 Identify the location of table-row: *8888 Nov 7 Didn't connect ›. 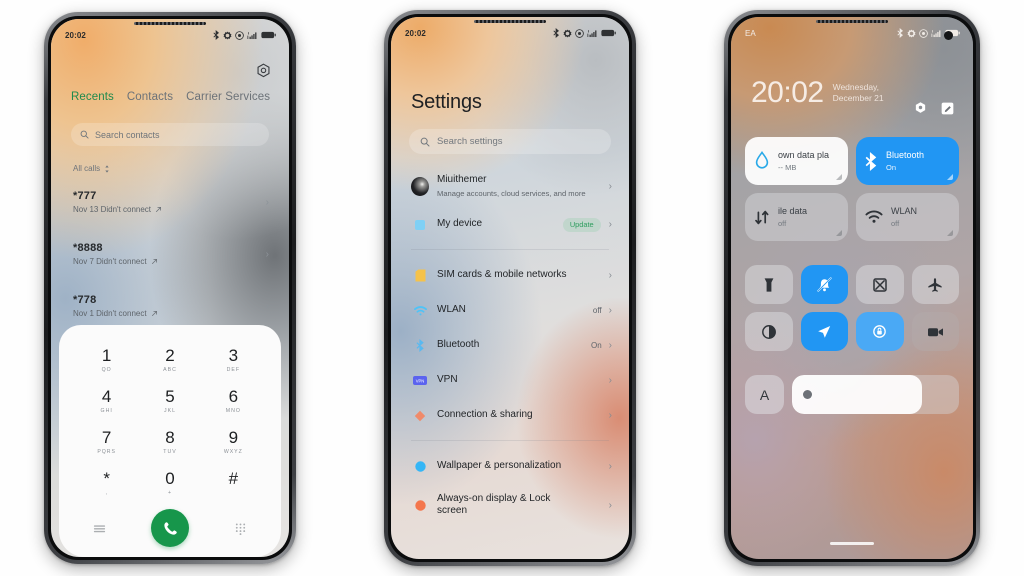
(170, 259).